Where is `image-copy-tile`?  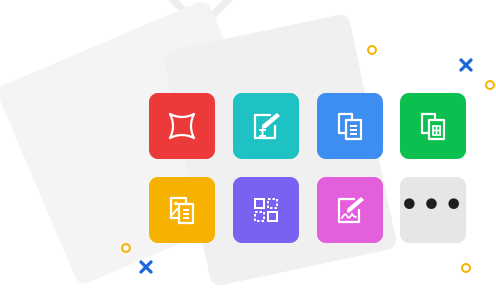
image-copy-tile is located at coordinates (182, 210).